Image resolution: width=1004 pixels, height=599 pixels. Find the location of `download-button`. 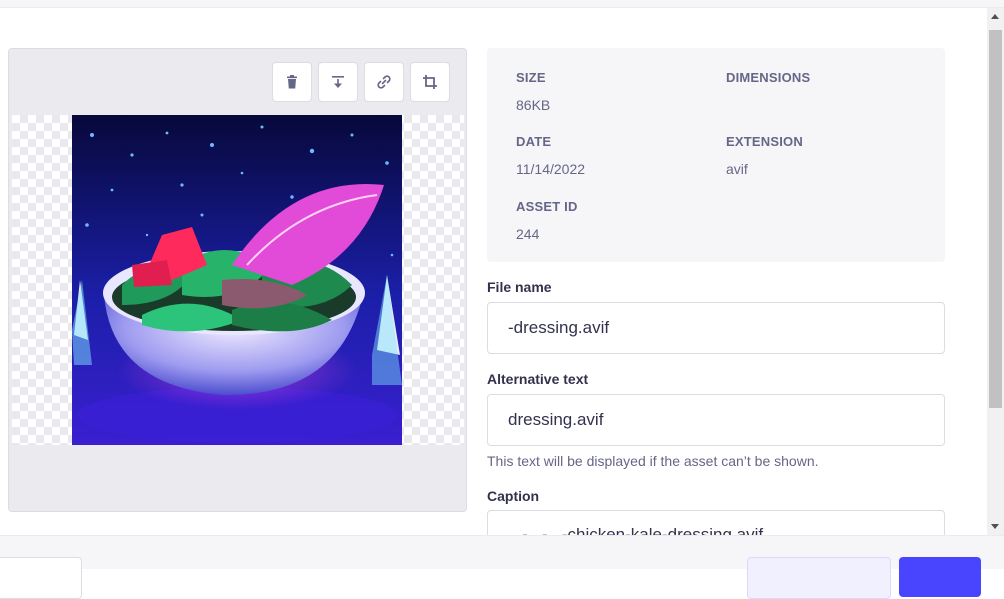

download-button is located at coordinates (338, 82).